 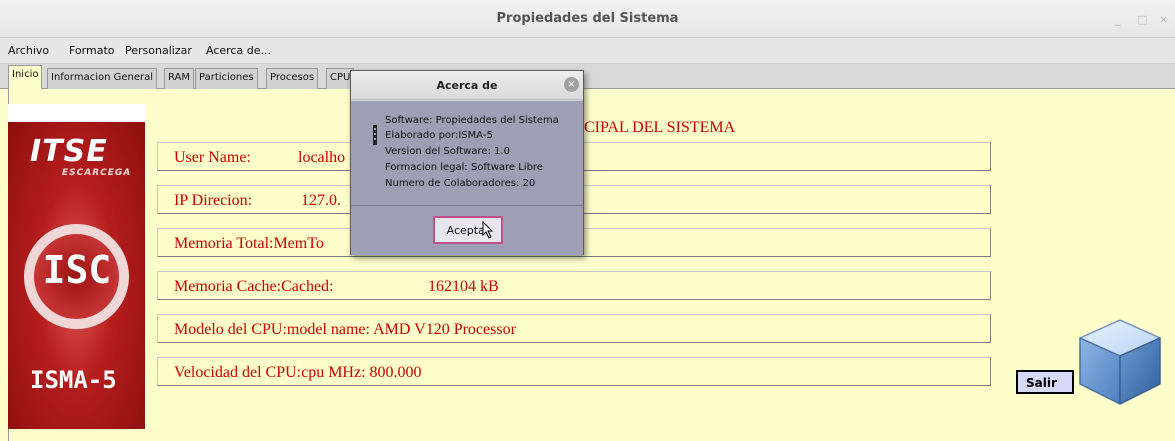 What do you see at coordinates (179, 78) in the screenshot?
I see `tab-ram: RAM` at bounding box center [179, 78].